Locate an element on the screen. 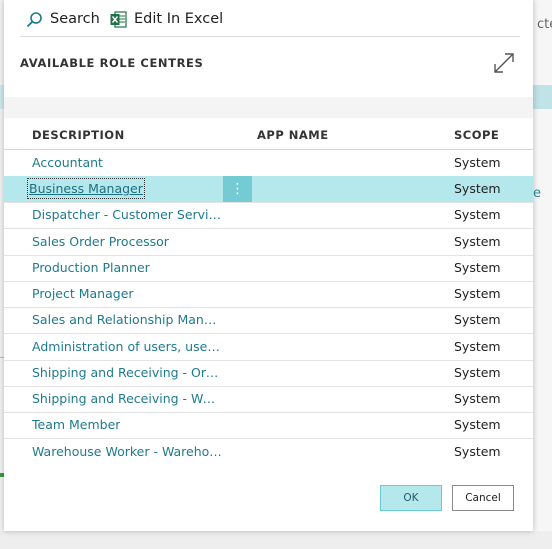 Image resolution: width=552 pixels, height=549 pixels. table-row: Shipping and Receiving - Orde... System is located at coordinates (268, 373).